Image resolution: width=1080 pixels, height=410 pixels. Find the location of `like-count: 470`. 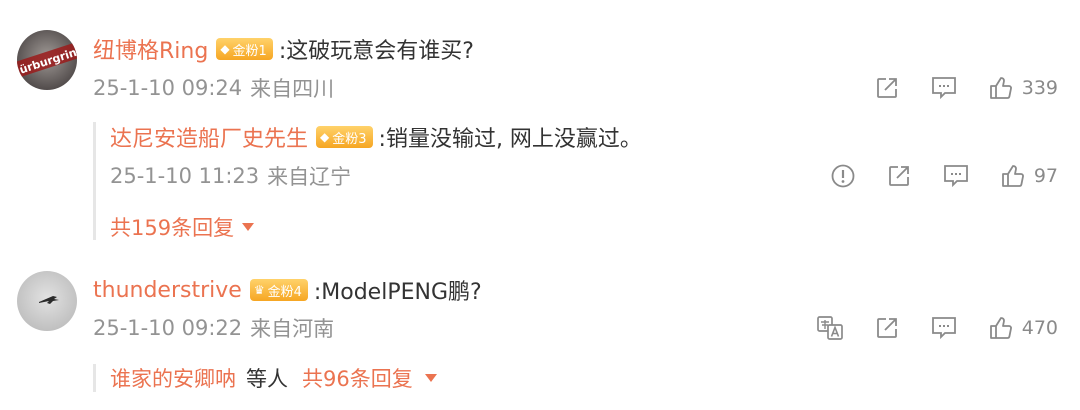

like-count: 470 is located at coordinates (1039, 328).